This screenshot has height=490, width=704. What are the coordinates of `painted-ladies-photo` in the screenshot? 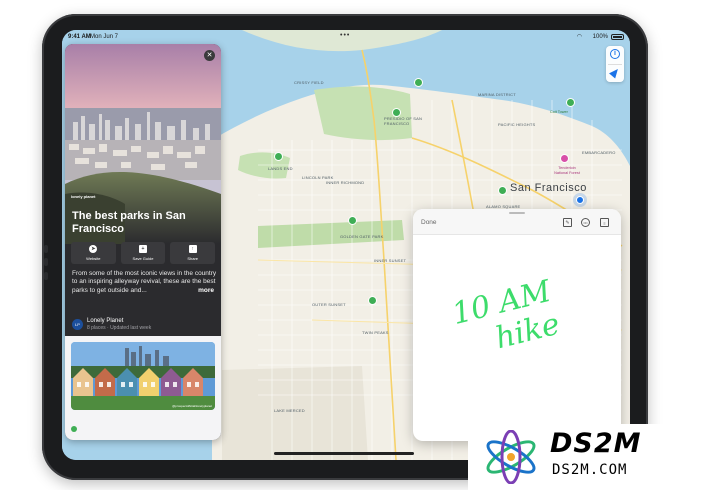 It's located at (143, 376).